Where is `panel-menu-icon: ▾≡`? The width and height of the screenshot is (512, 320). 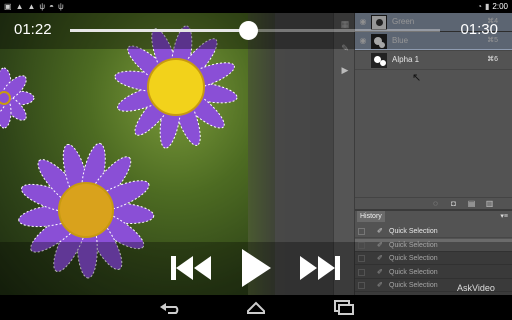
panel-menu-icon: ▾≡ is located at coordinates (504, 216).